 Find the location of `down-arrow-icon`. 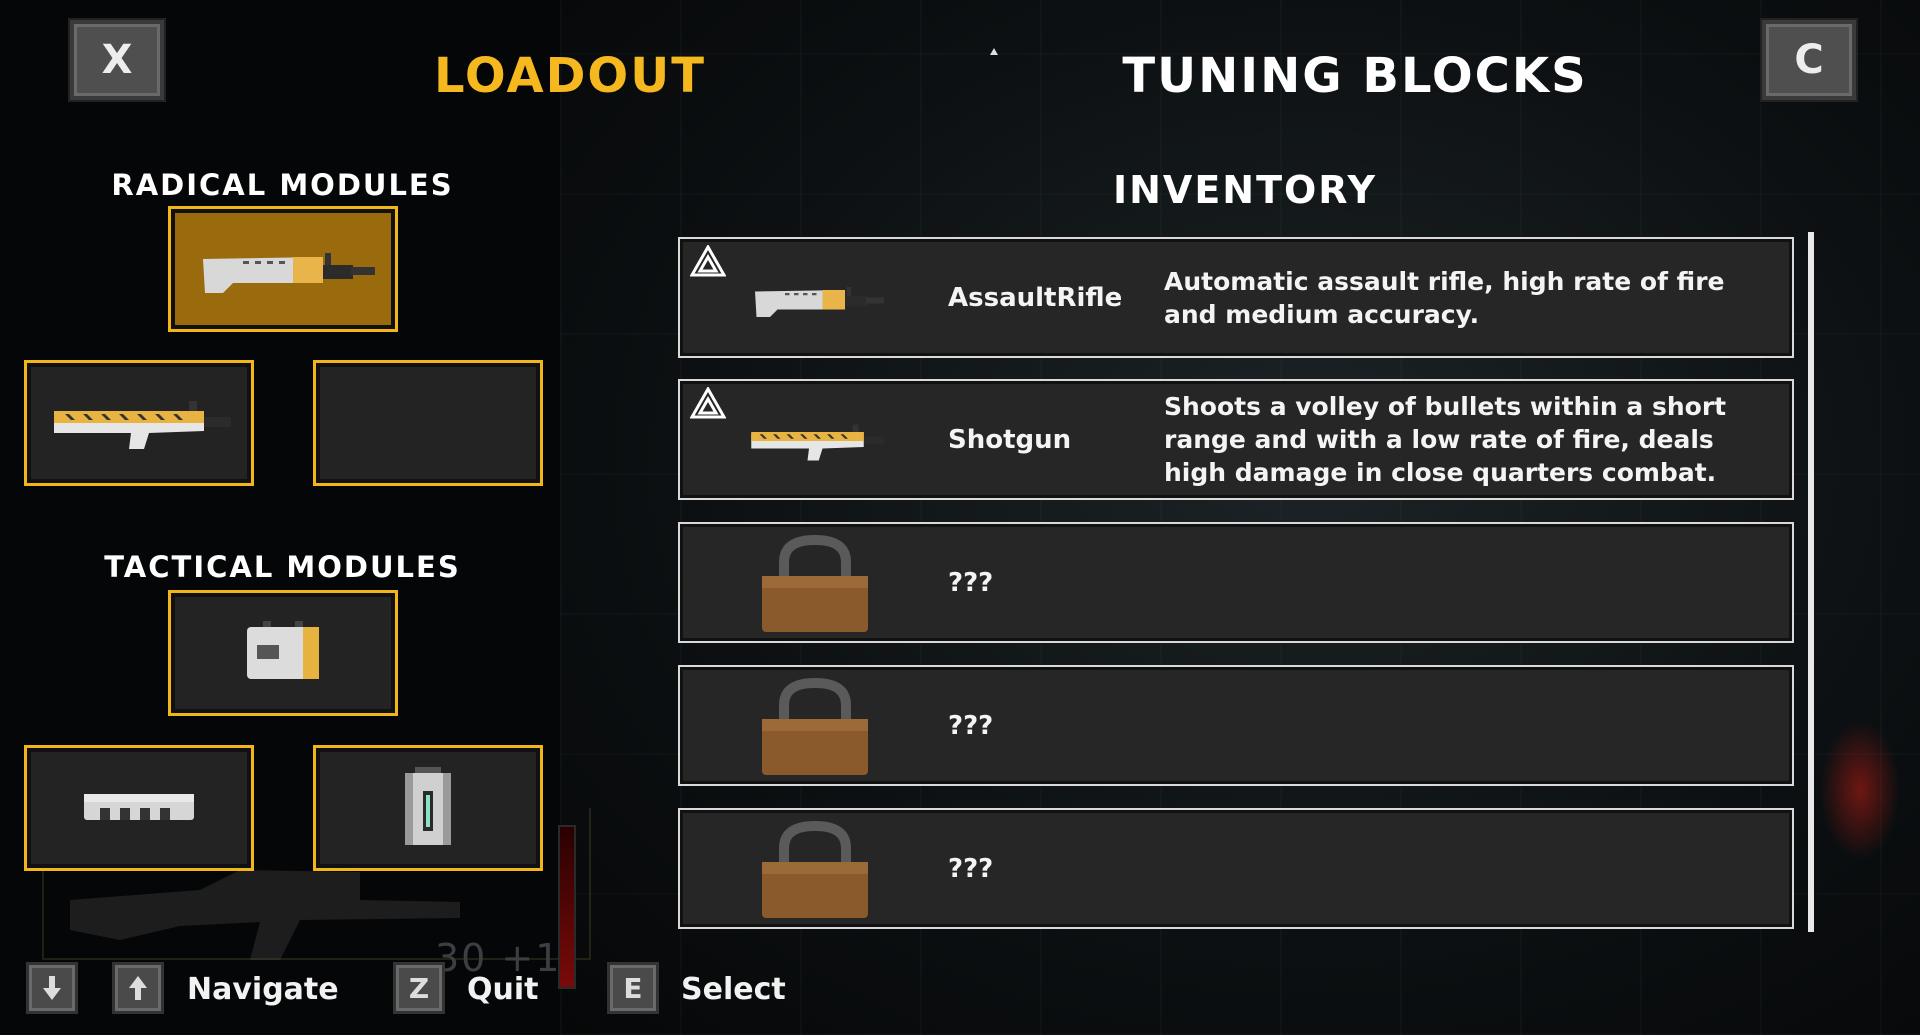

down-arrow-icon is located at coordinates (52, 988).